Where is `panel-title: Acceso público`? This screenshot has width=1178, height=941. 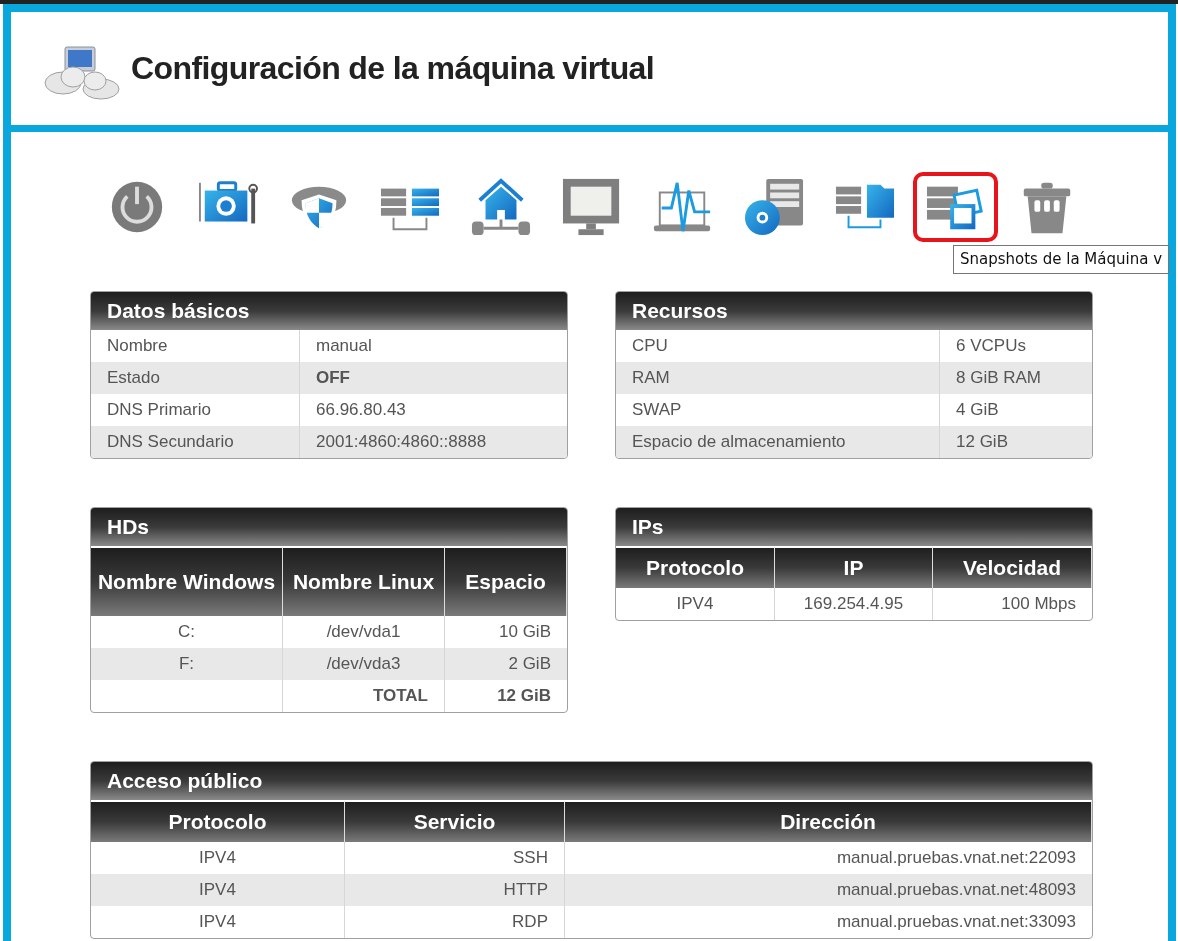
panel-title: Acceso público is located at coordinates (591, 781).